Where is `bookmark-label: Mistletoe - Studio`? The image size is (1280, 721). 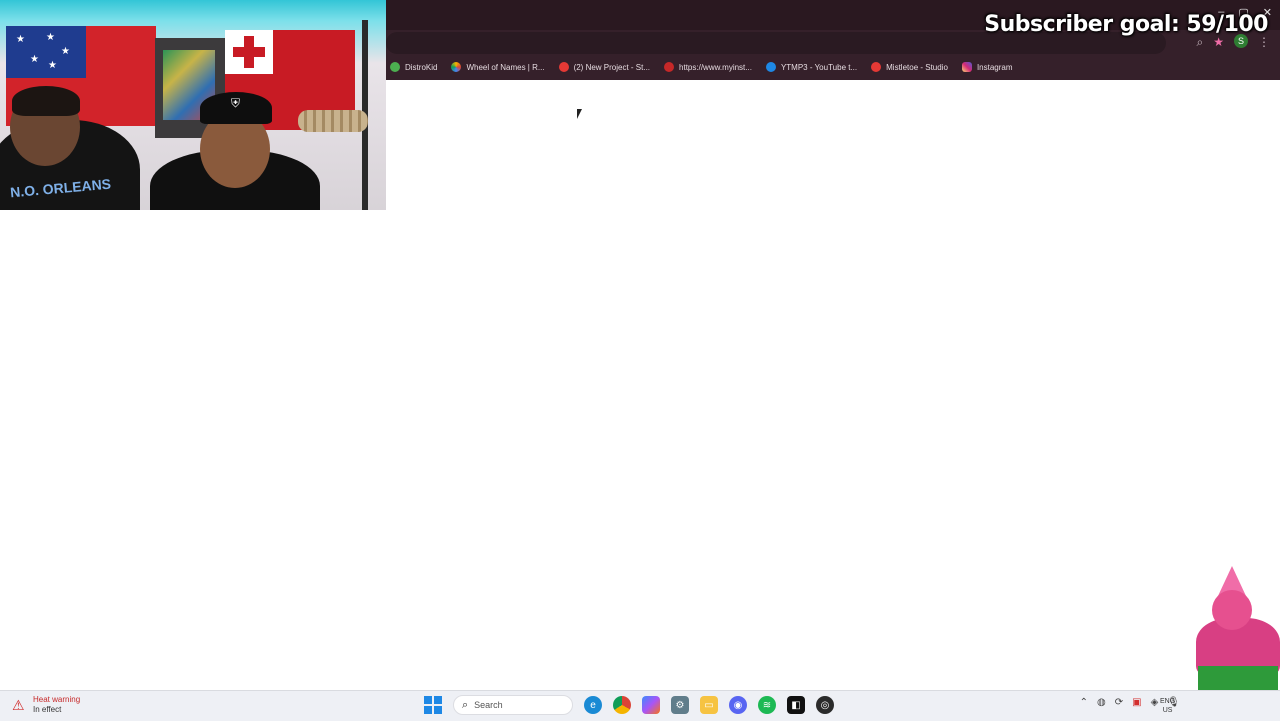
bookmark-label: Mistletoe - Studio is located at coordinates (917, 67).